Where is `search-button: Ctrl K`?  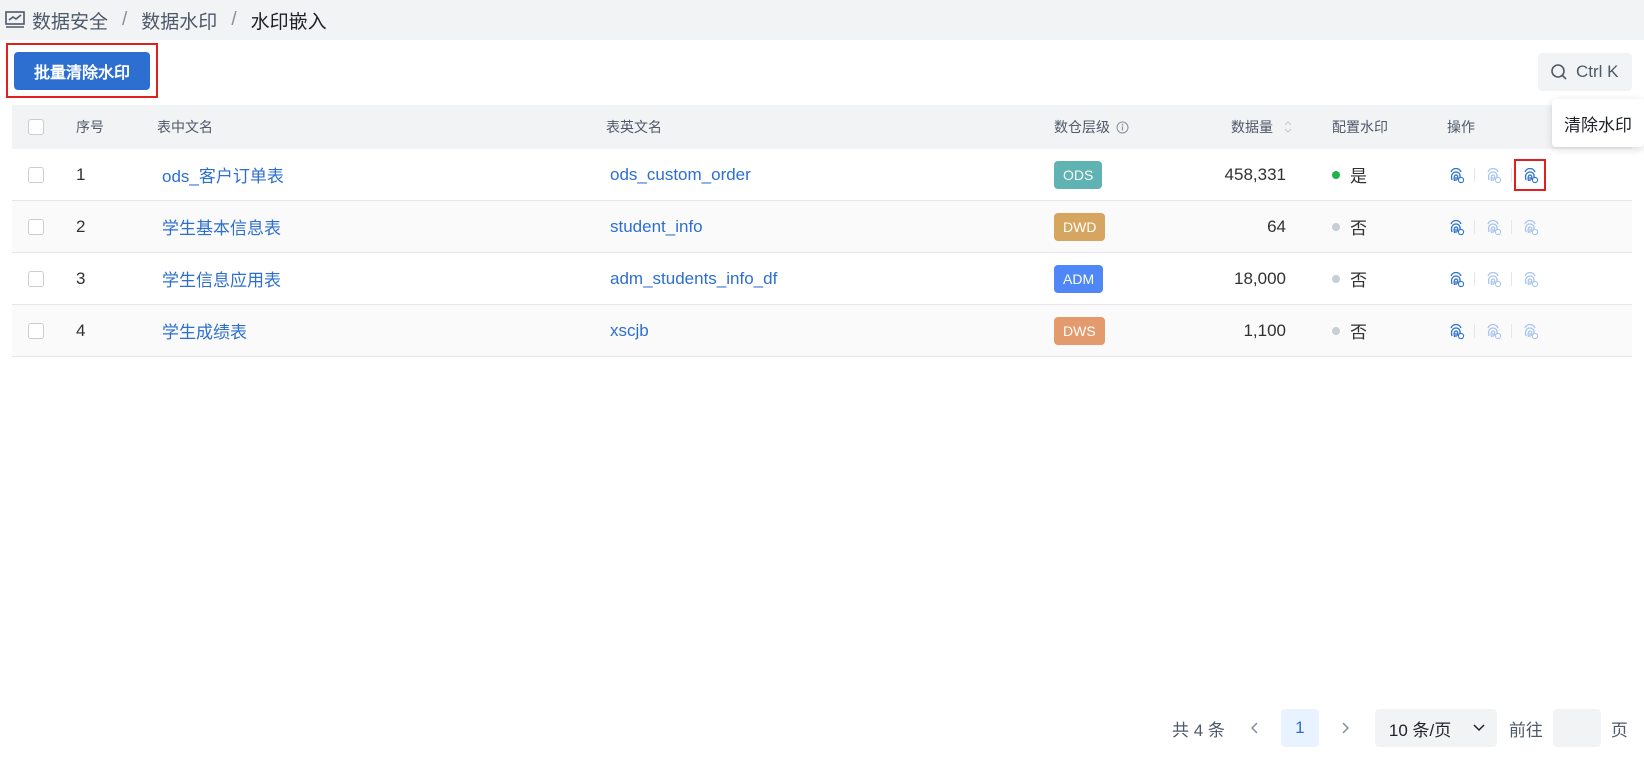 search-button: Ctrl K is located at coordinates (1585, 72).